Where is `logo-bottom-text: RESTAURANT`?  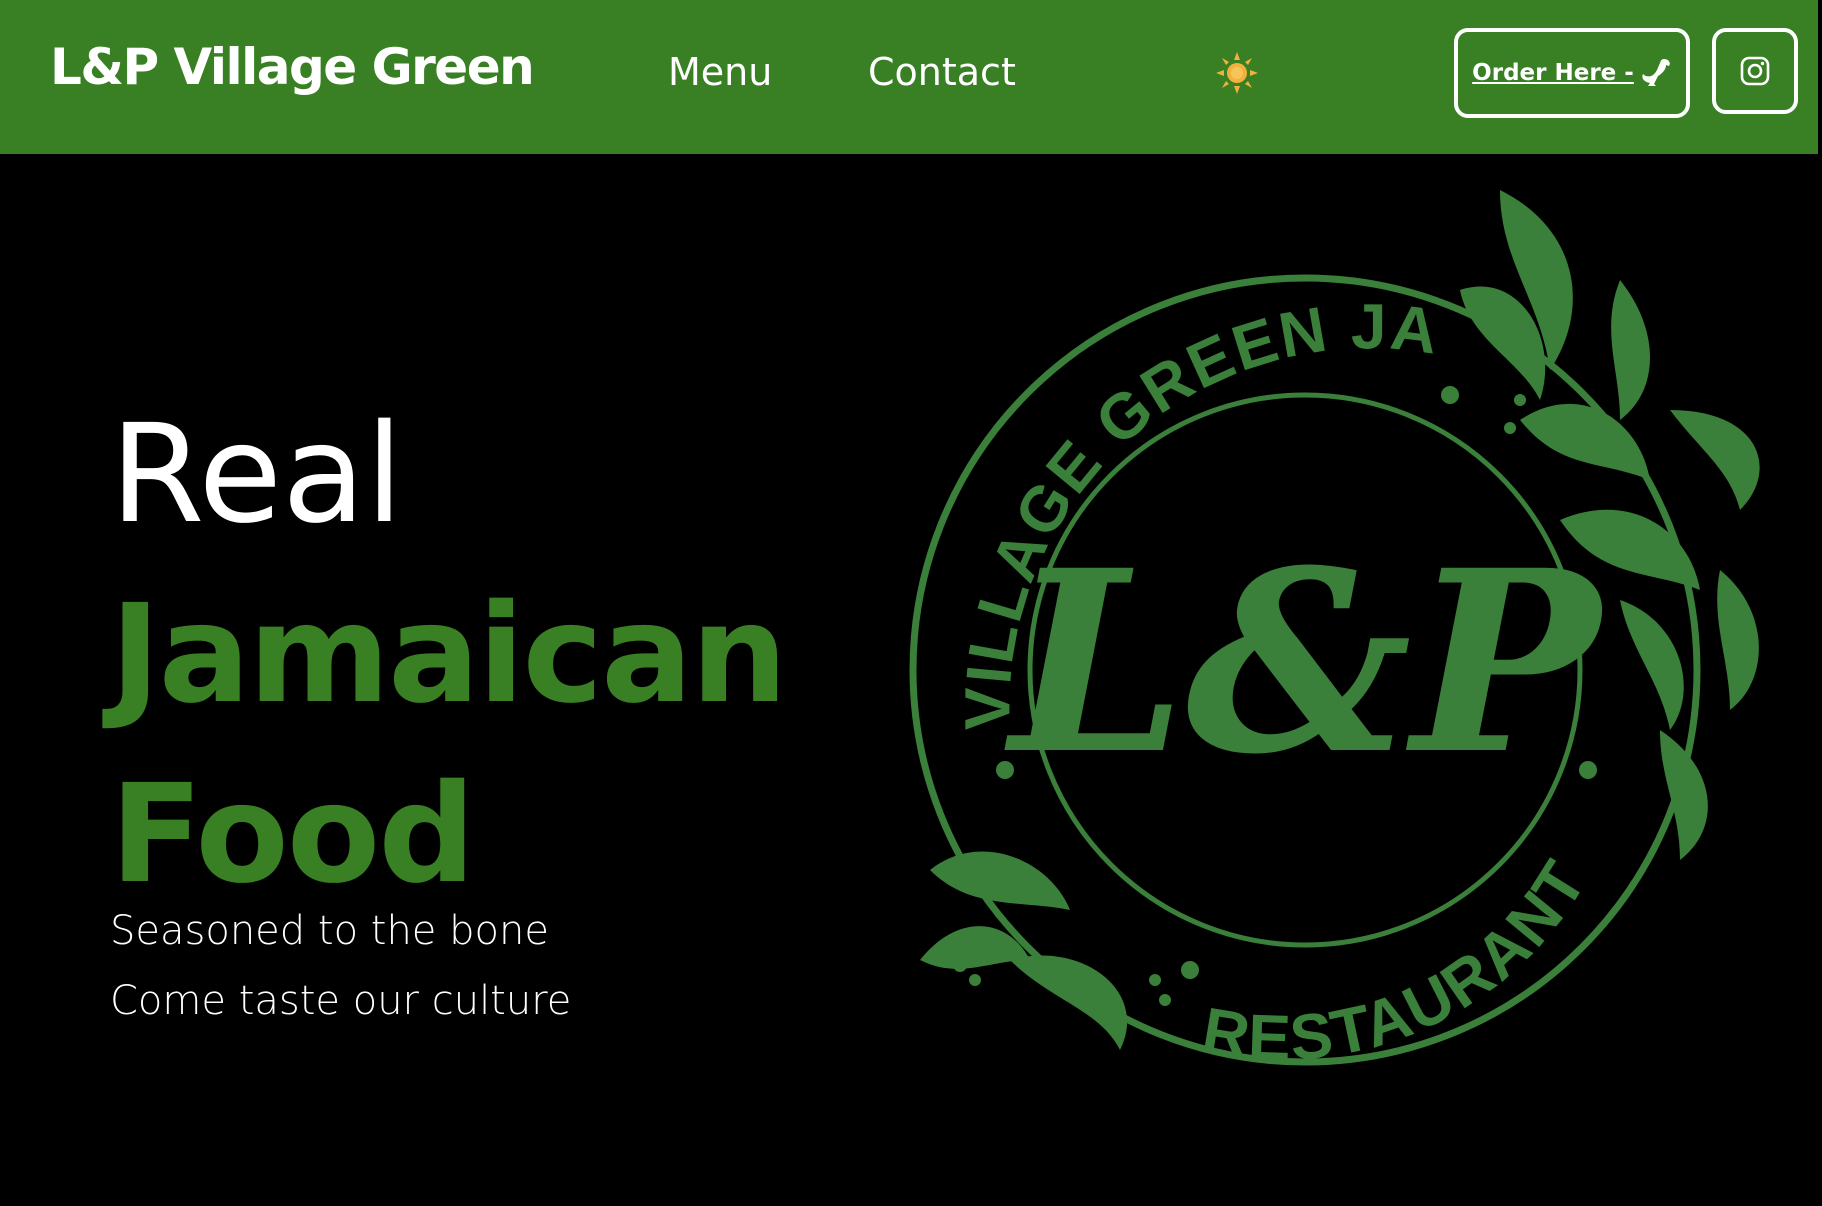
logo-bottom-text: RESTAURANT is located at coordinates (1398, 958).